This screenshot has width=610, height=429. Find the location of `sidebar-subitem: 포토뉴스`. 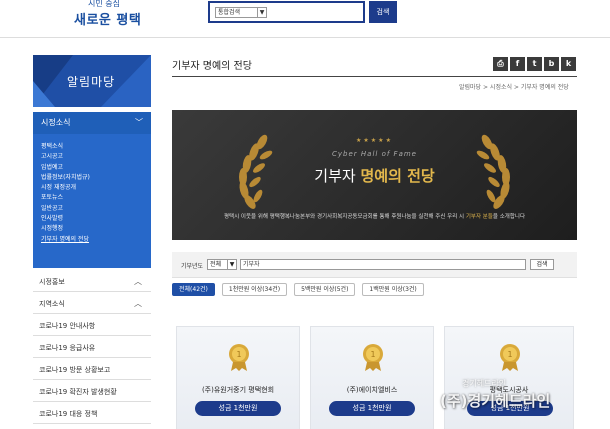

sidebar-subitem: 포토뉴스 is located at coordinates (96, 198).